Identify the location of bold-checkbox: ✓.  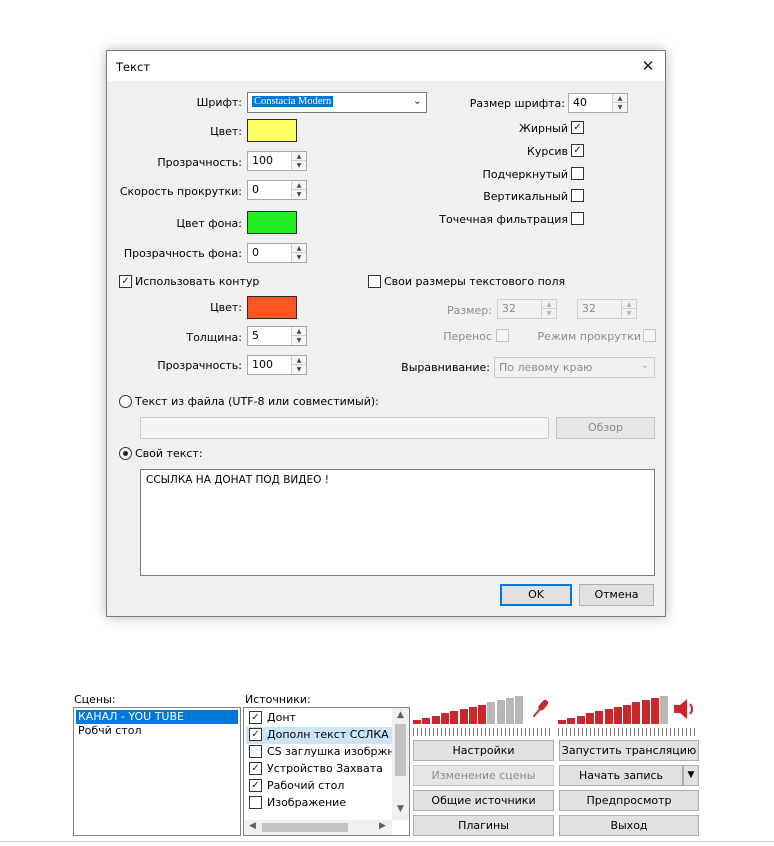
(577, 127).